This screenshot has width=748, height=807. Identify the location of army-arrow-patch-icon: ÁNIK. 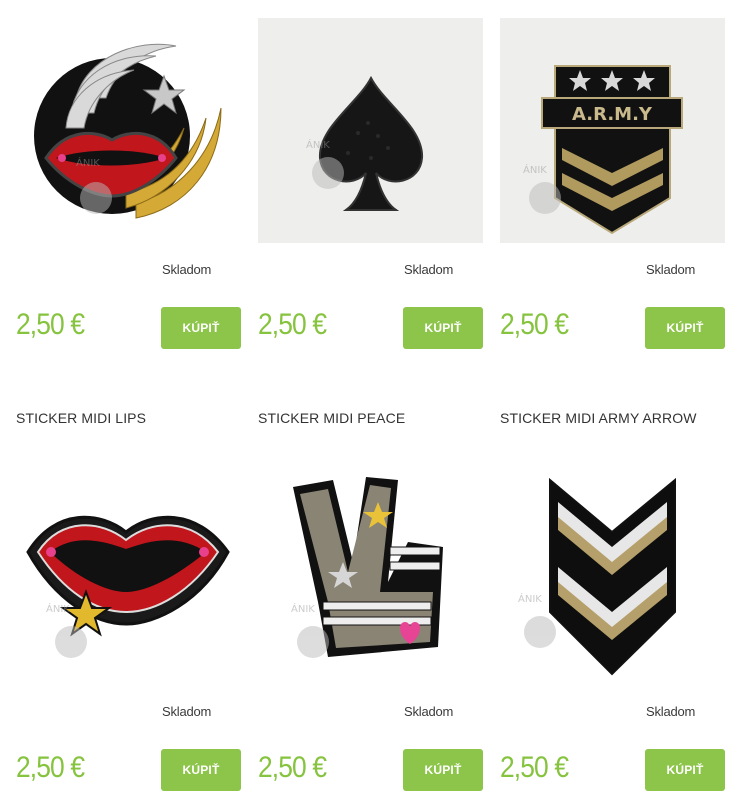
(597, 576).